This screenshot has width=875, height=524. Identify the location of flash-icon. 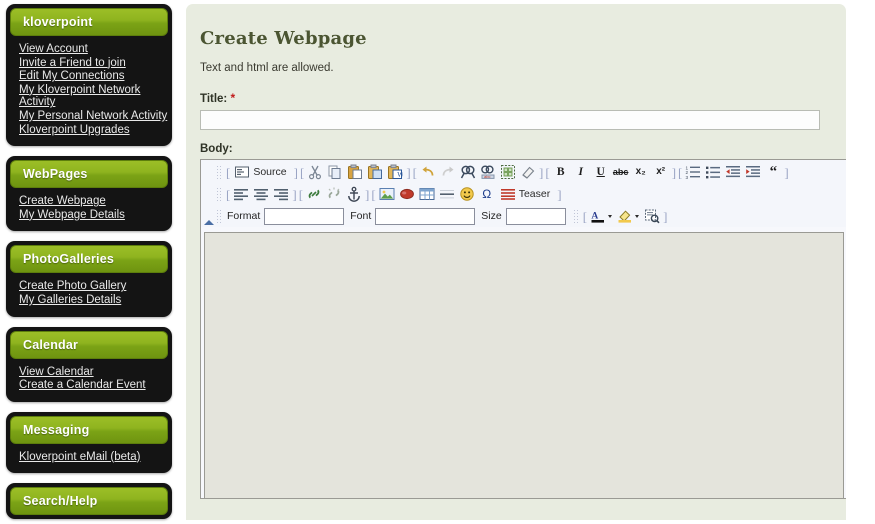
(407, 194).